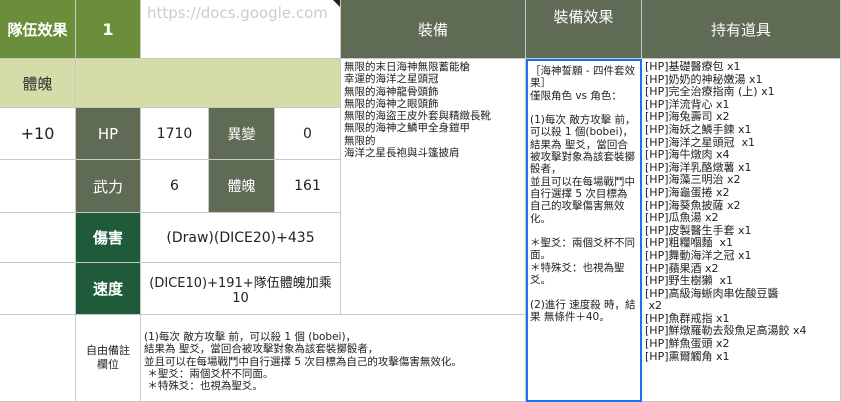 Image resolution: width=841 pixels, height=402 pixels. Describe the element at coordinates (38, 186) in the screenshot. I see `empty-cell-a` at that location.